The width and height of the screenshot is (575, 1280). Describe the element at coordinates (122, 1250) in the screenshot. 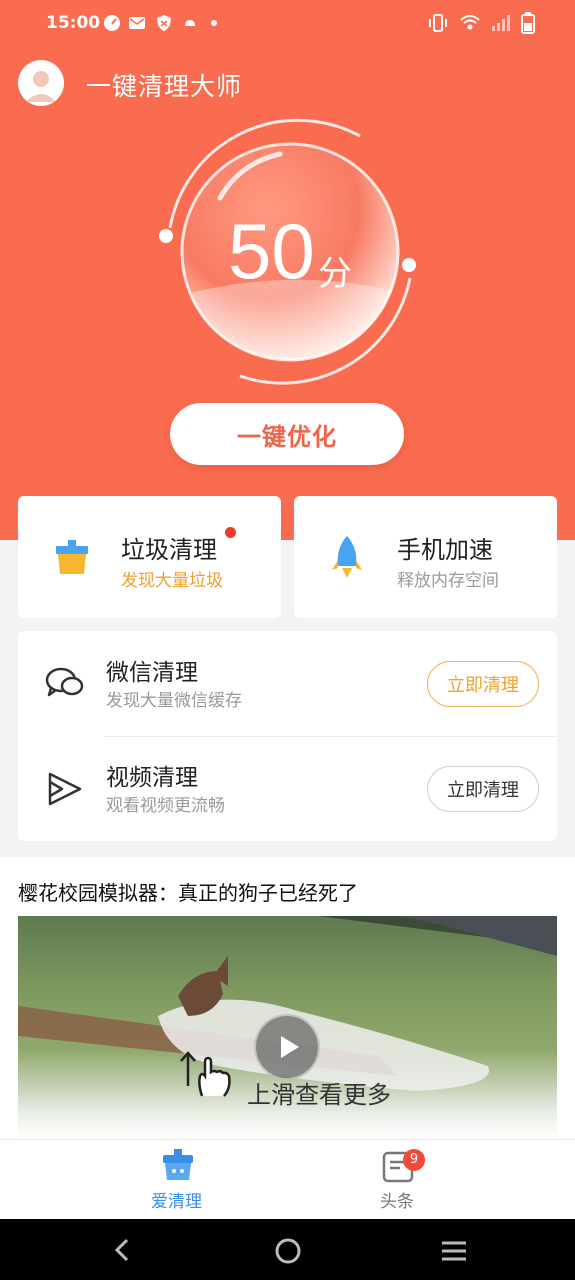

I see `back-icon` at that location.